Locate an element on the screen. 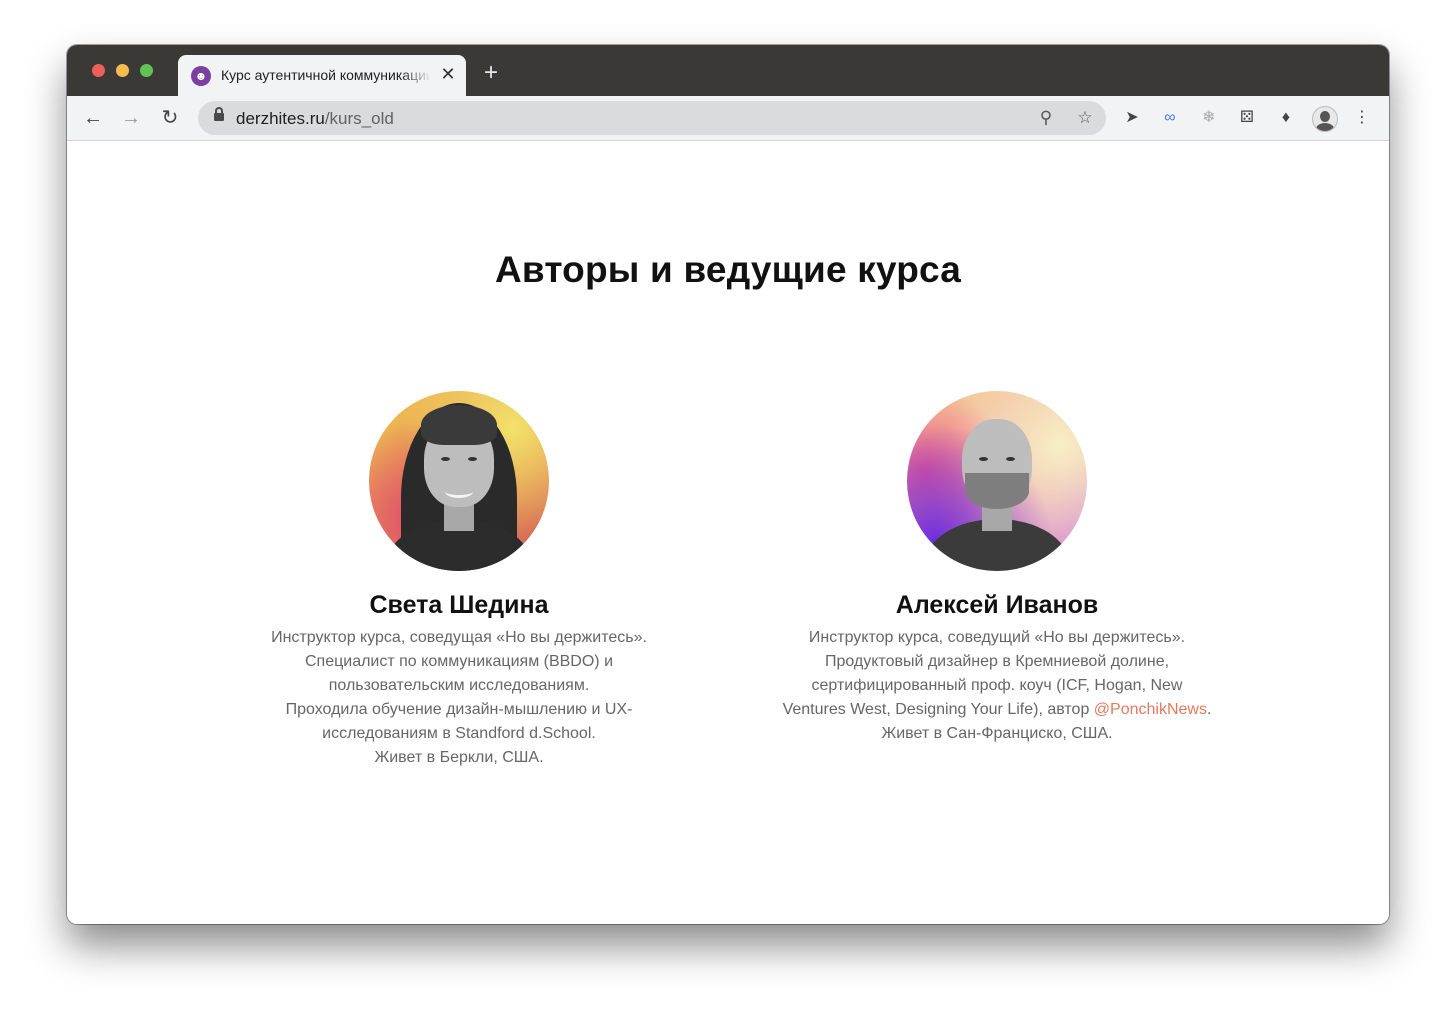 This screenshot has height=1013, width=1456. address-bar: derzhites.ru/kurs_old ⚲ ☆ is located at coordinates (652, 118).